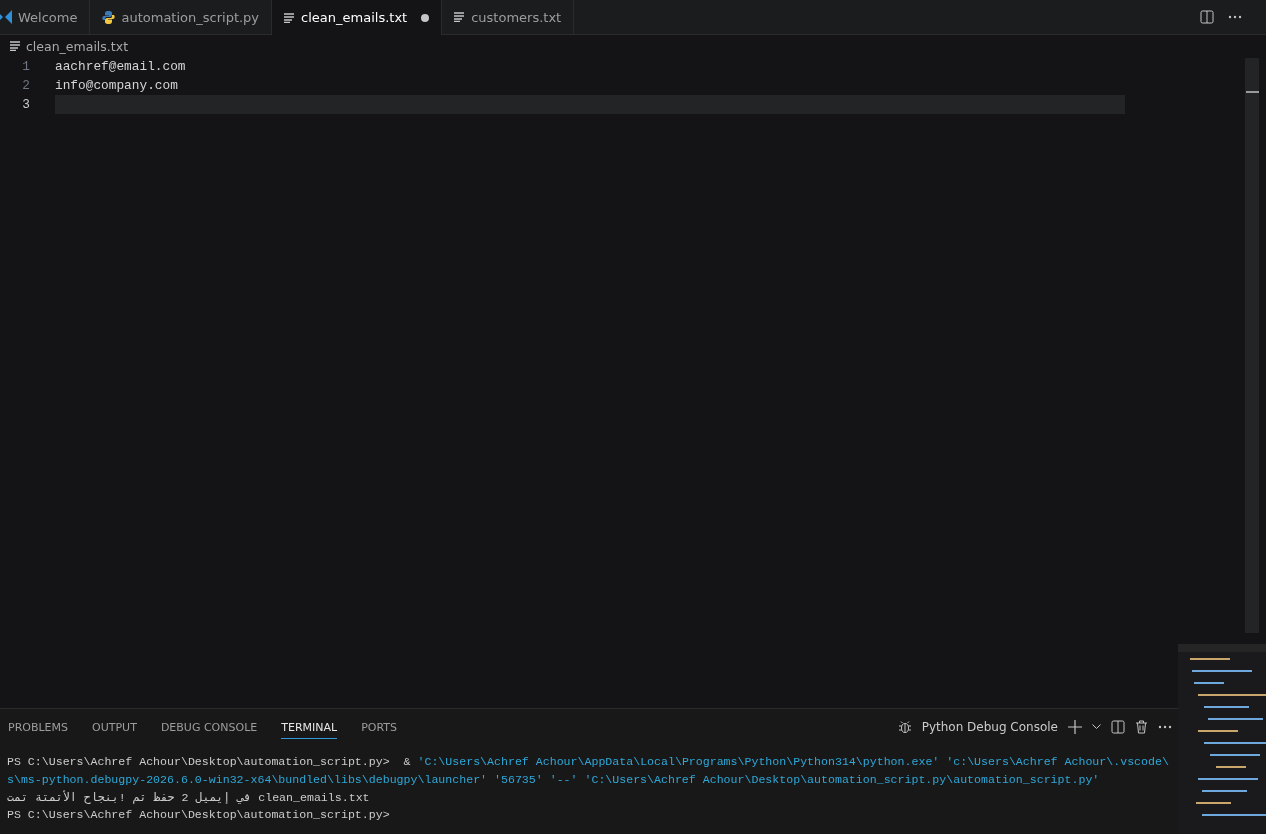 Image resolution: width=1266 pixels, height=834 pixels. What do you see at coordinates (1141, 727) in the screenshot?
I see `trash-icon` at bounding box center [1141, 727].